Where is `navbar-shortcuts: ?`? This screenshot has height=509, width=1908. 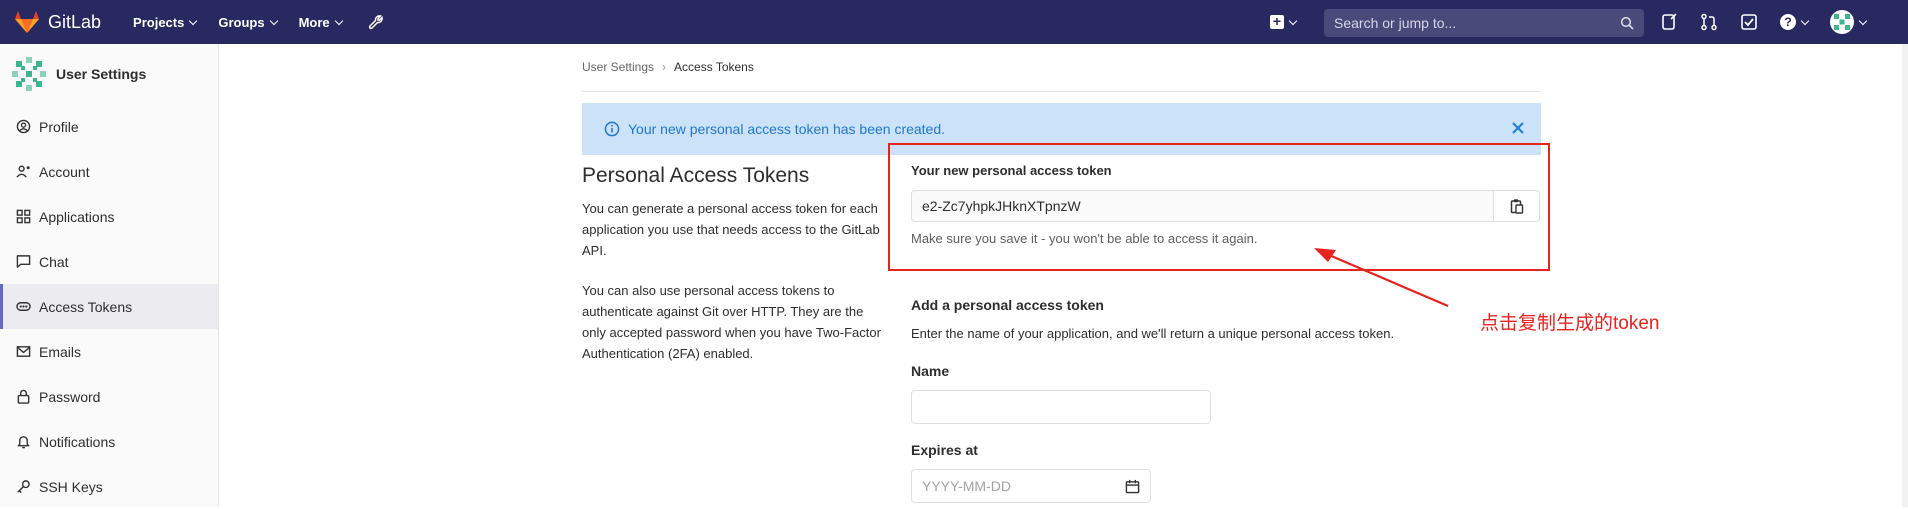 navbar-shortcuts: ? is located at coordinates (1764, 22).